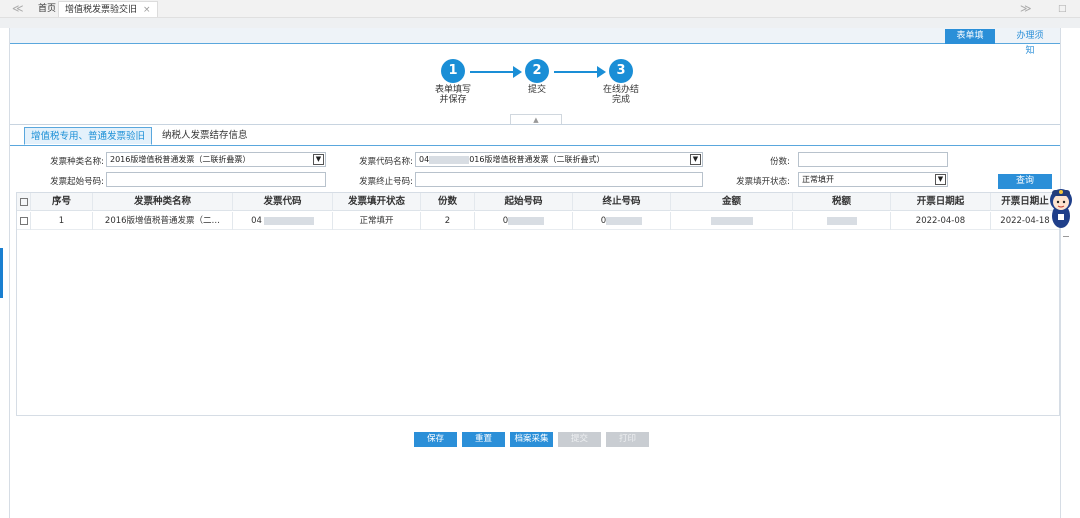 The height and width of the screenshot is (518, 1080). Describe the element at coordinates (452, 90) in the screenshot. I see `step-1-label-line1: 表单填写` at that location.